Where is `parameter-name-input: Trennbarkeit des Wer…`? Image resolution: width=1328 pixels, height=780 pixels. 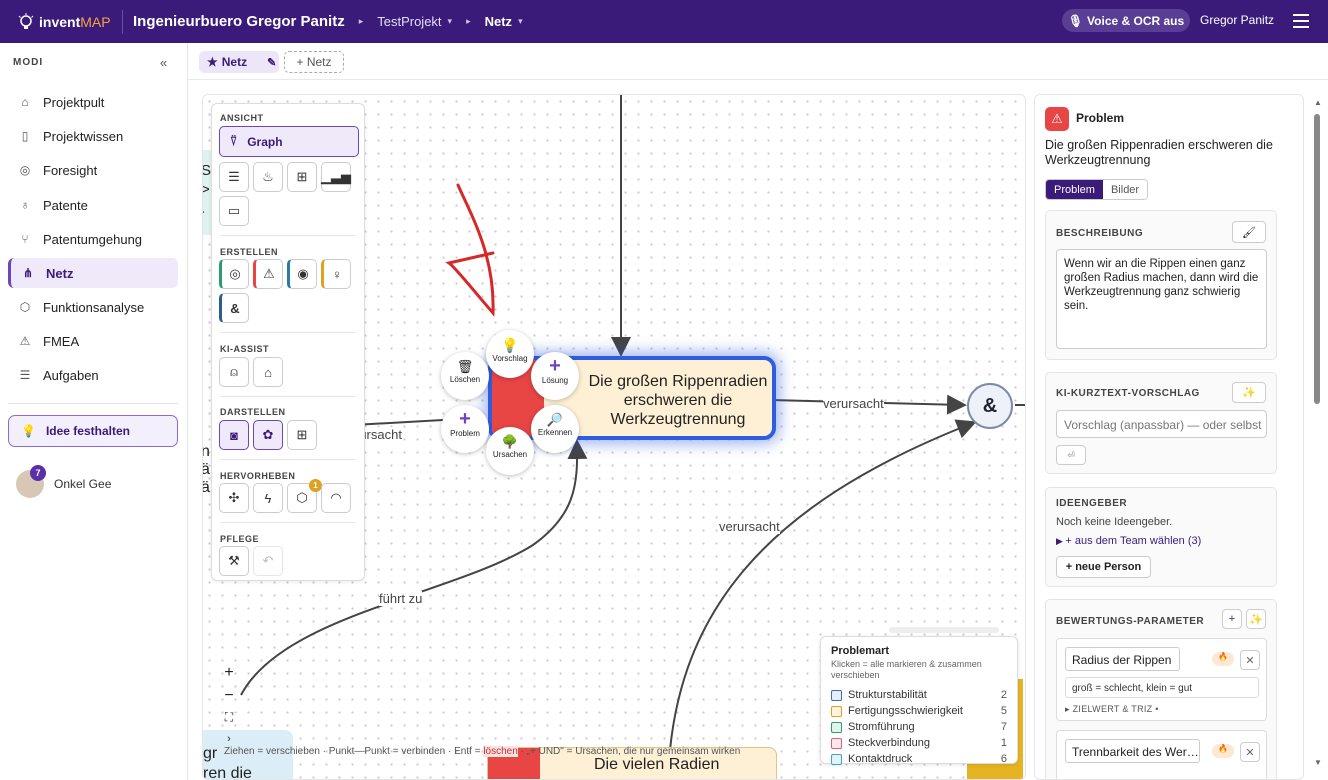
parameter-name-input: Trennbarkeit des Wer… is located at coordinates (1132, 751).